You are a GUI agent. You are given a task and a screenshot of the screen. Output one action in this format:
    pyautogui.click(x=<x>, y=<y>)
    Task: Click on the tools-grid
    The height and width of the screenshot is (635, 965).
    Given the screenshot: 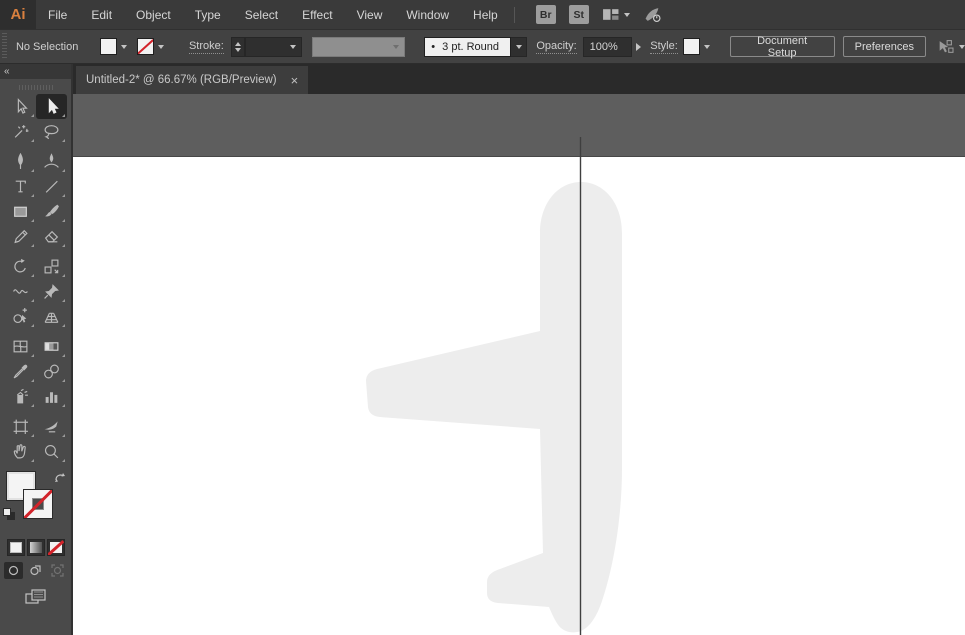 What is the action you would take?
    pyautogui.click(x=35, y=279)
    